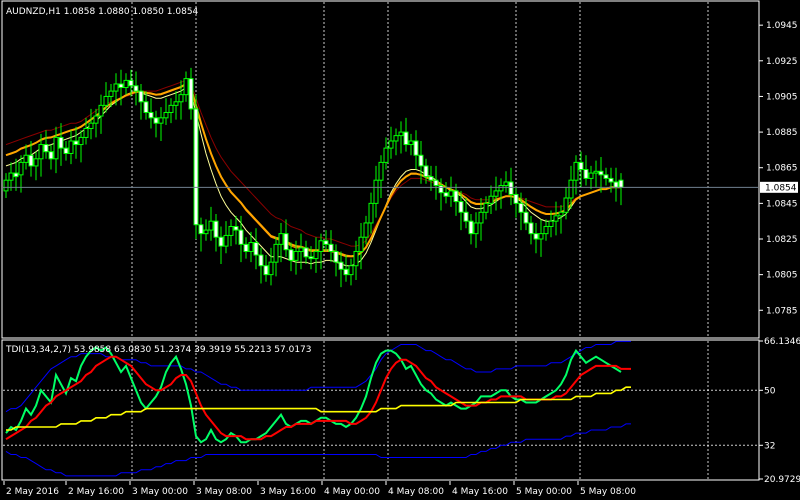 The image size is (800, 500). Describe the element at coordinates (779, 411) in the screenshot. I see `indicator-axis: 66.1346 50 32 20.9729` at that location.